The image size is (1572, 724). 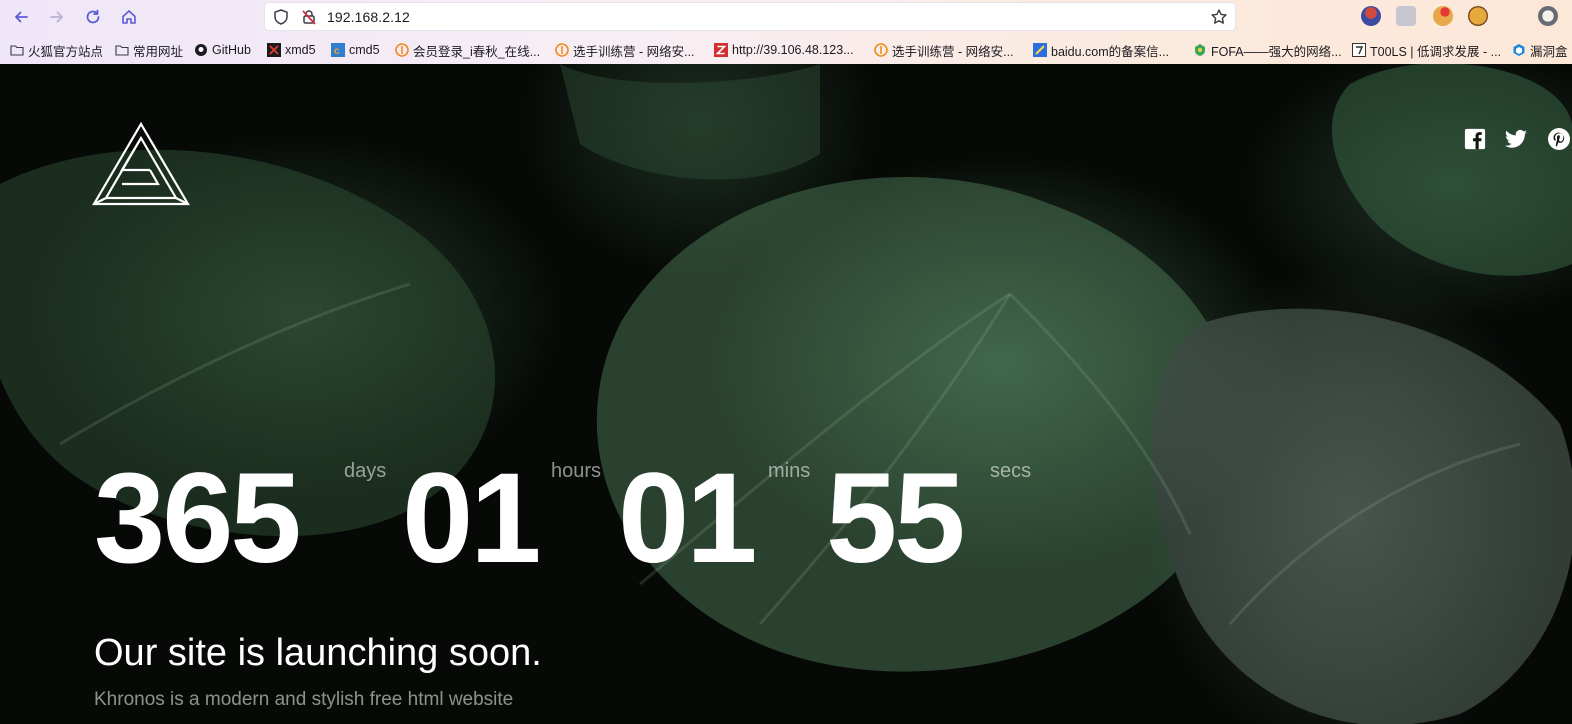 I want to click on bookmark-label: 火狐官方站点, so click(x=66, y=51).